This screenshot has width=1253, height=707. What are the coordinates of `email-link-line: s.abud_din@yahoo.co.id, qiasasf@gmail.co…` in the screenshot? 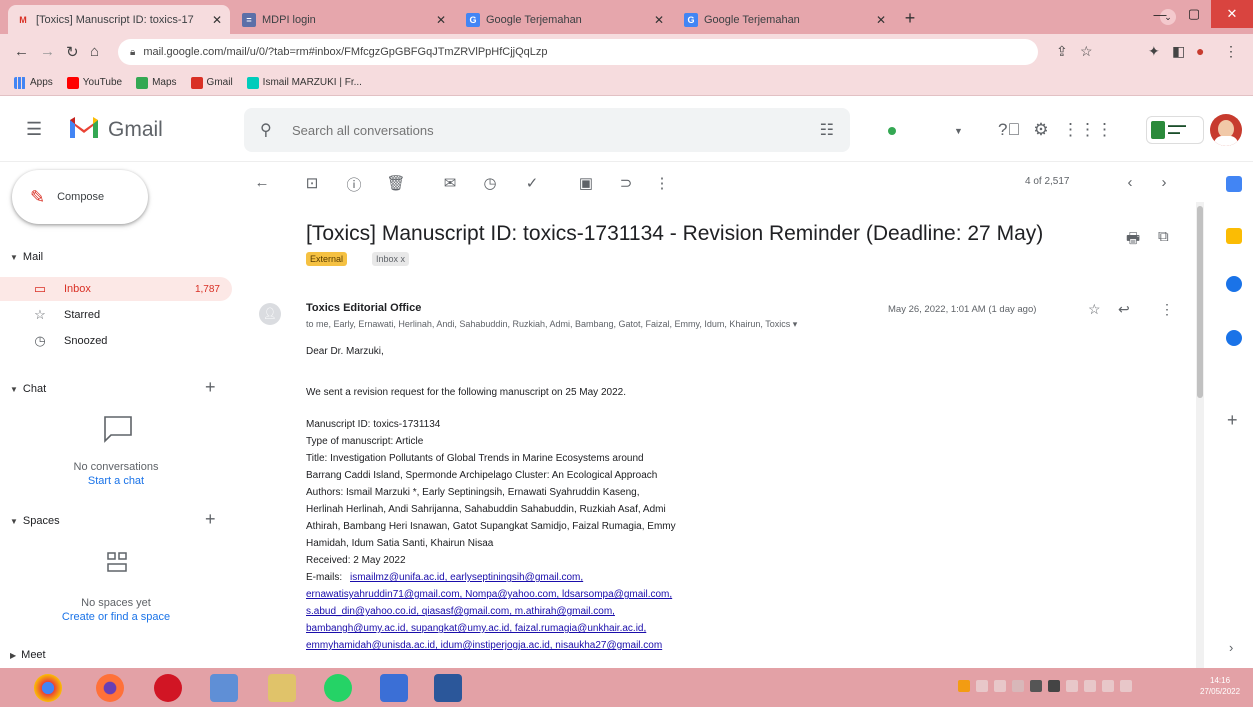 It's located at (460, 611).